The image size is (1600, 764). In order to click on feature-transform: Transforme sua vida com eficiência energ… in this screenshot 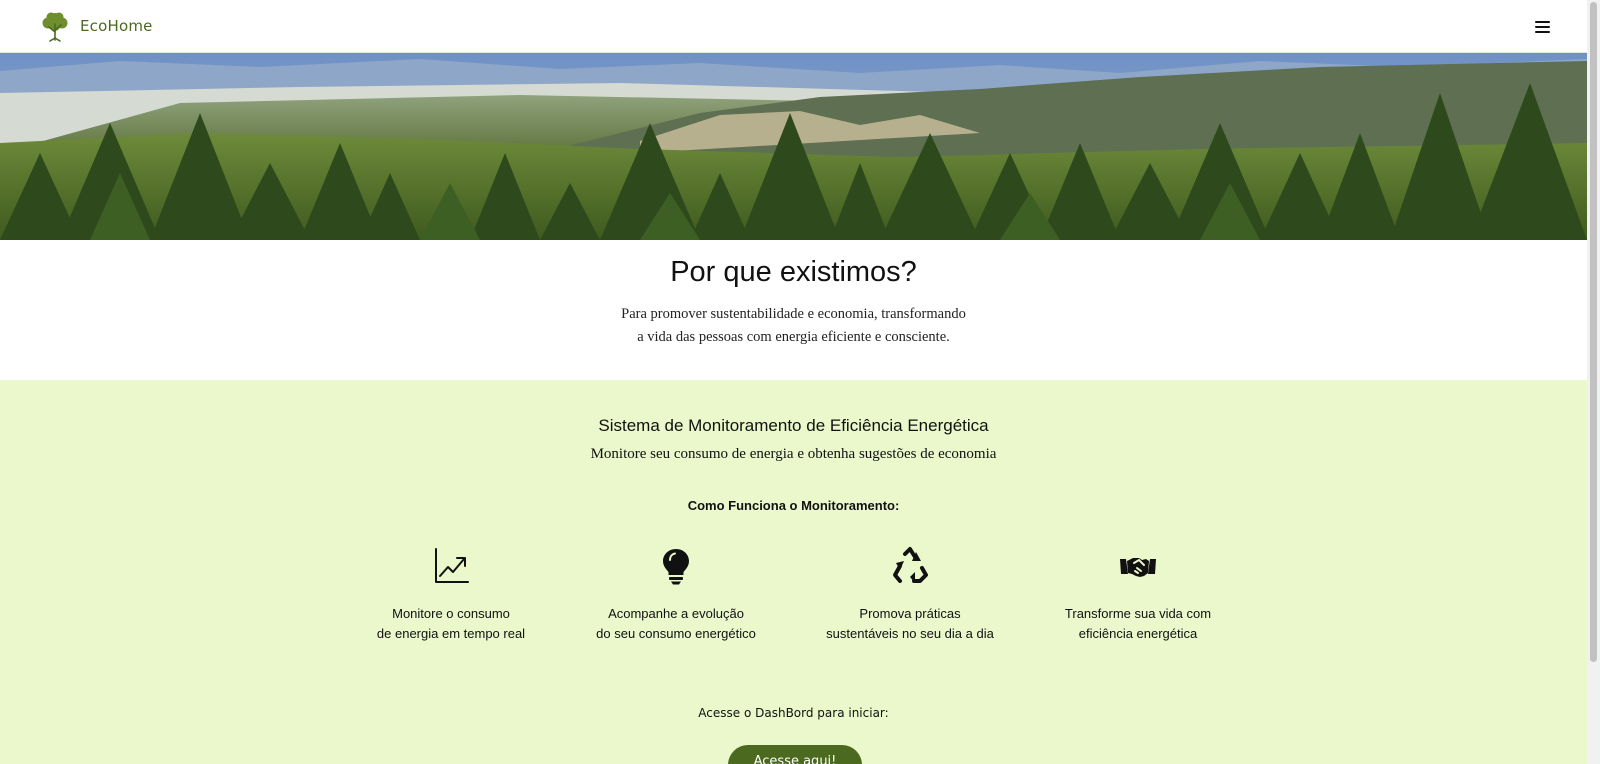, I will do `click(1138, 595)`.